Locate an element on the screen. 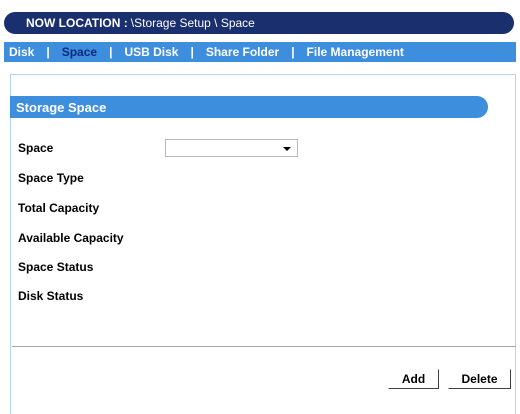 This screenshot has height=414, width=520. disk-status-label: Disk Status is located at coordinates (51, 296).